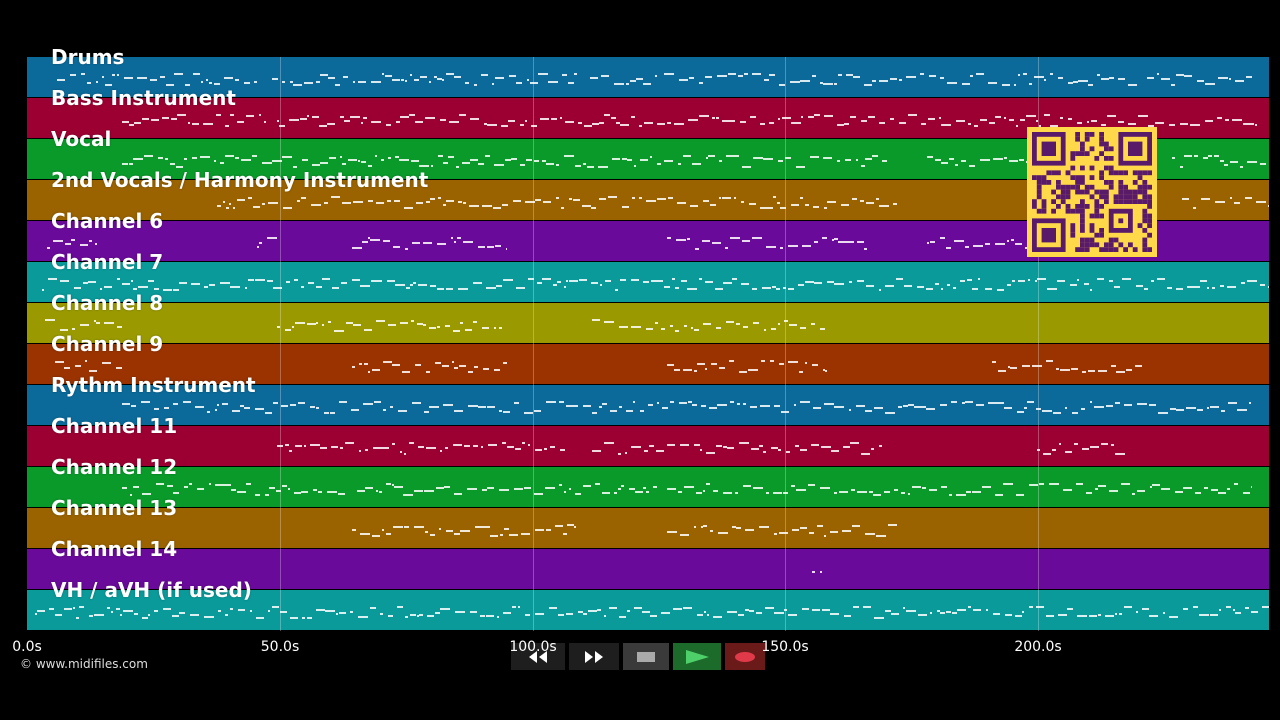  What do you see at coordinates (648, 656) in the screenshot?
I see `stop-button` at bounding box center [648, 656].